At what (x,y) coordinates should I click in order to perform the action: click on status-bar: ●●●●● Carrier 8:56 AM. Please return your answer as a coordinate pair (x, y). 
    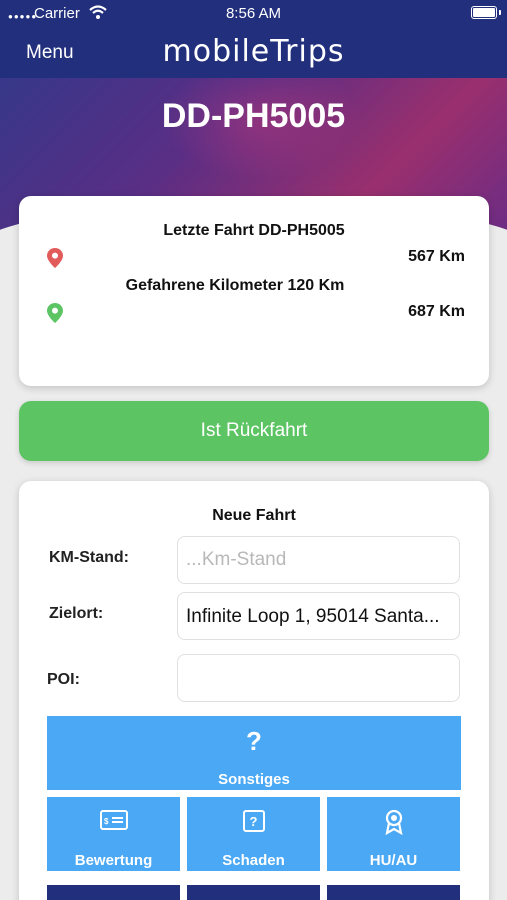
    Looking at the image, I should click on (253, 13).